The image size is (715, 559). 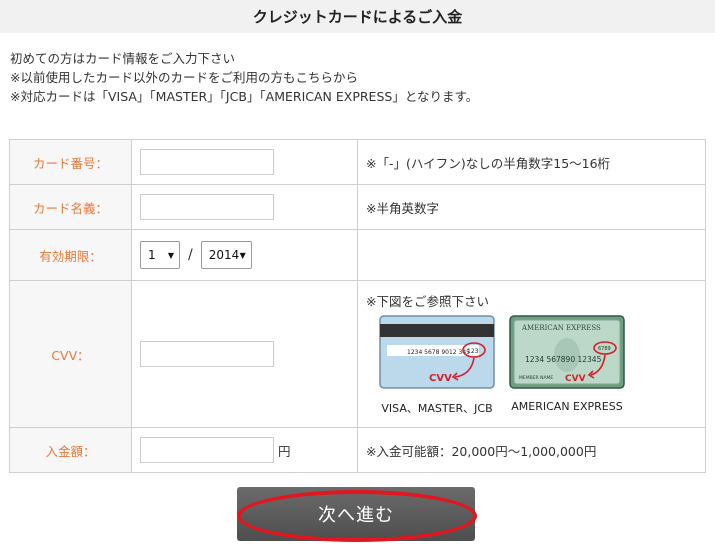 I want to click on amex-number: 1234 567890 12345, so click(x=563, y=359).